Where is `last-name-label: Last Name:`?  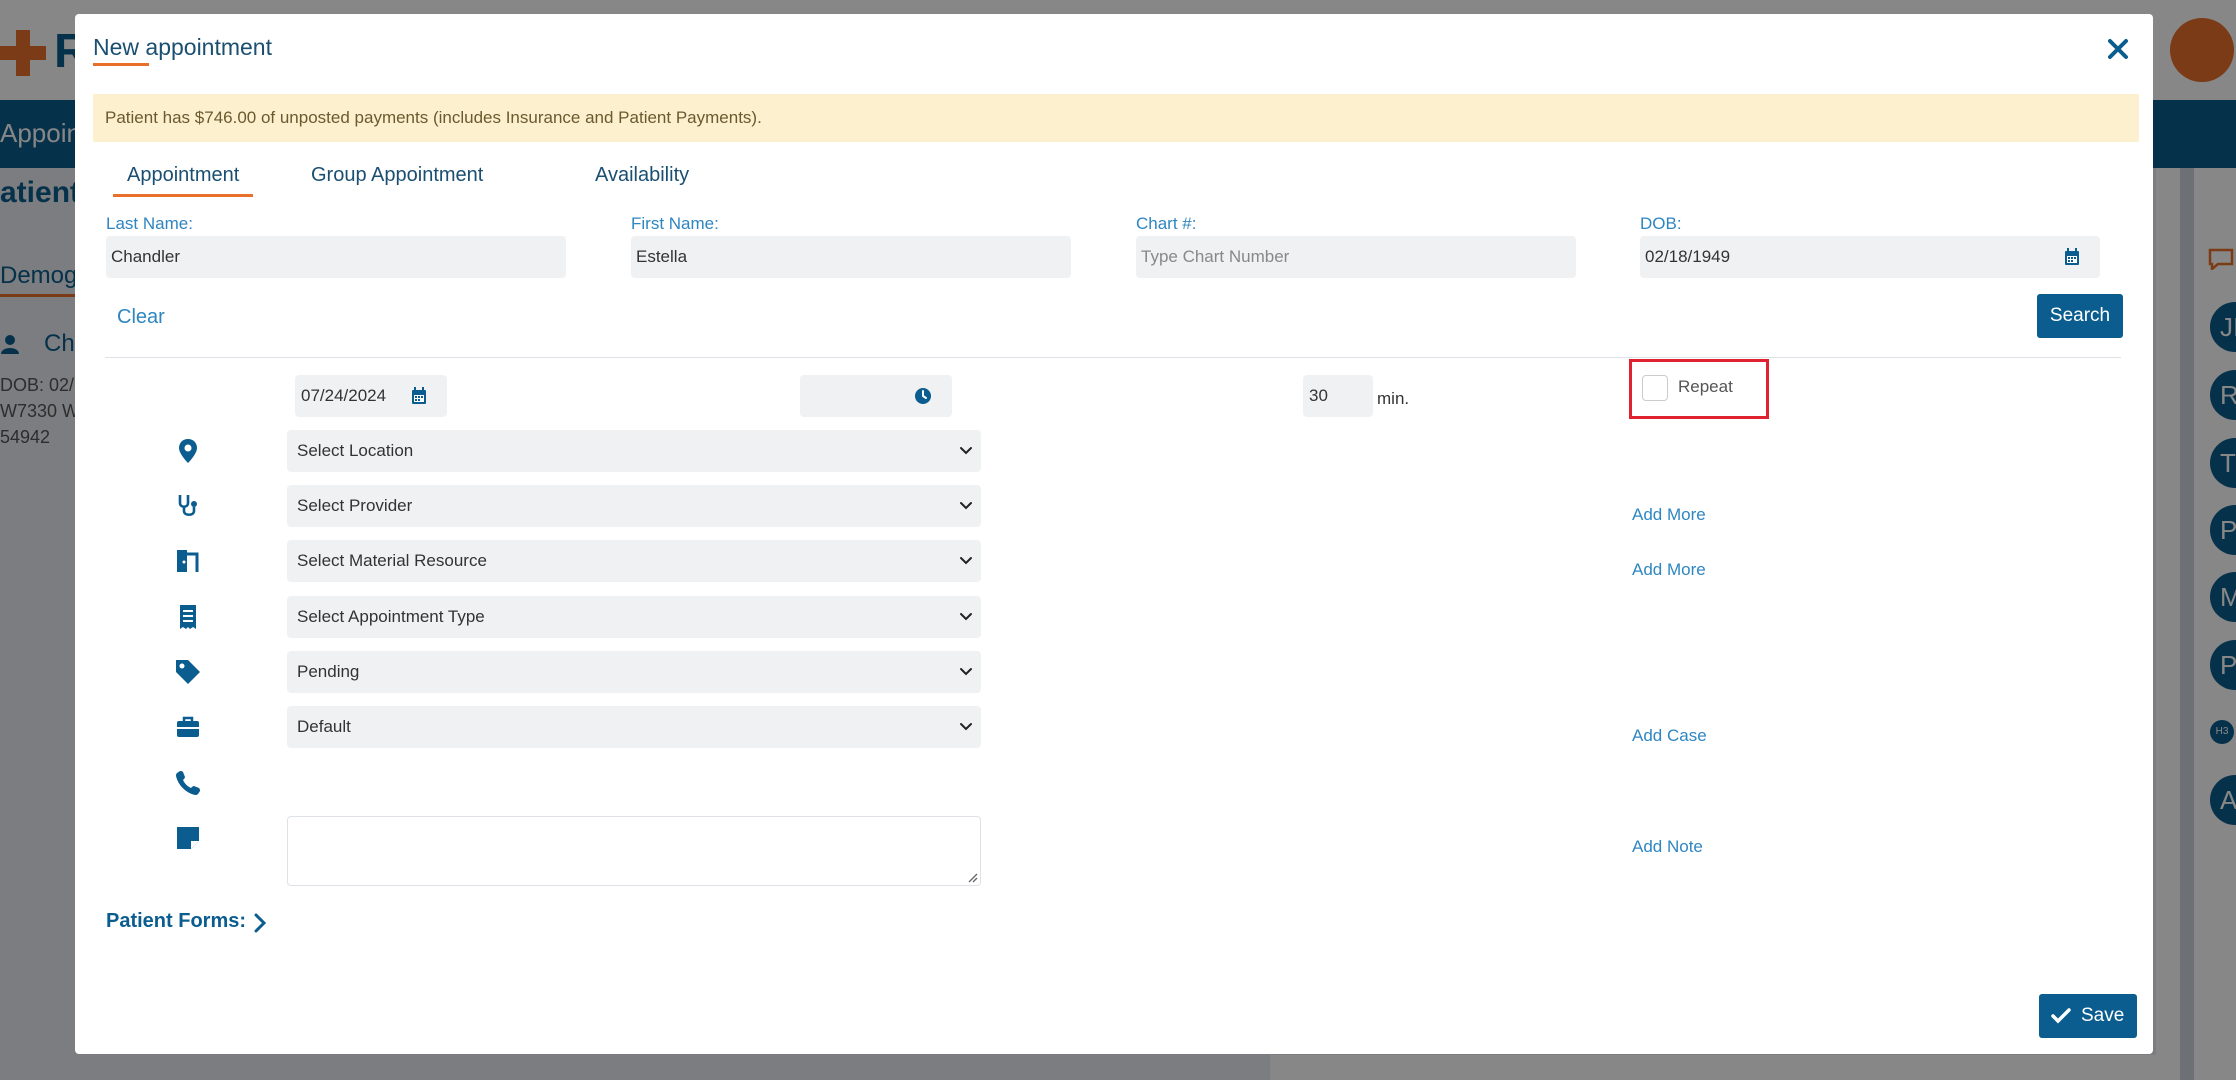
last-name-label: Last Name: is located at coordinates (149, 223).